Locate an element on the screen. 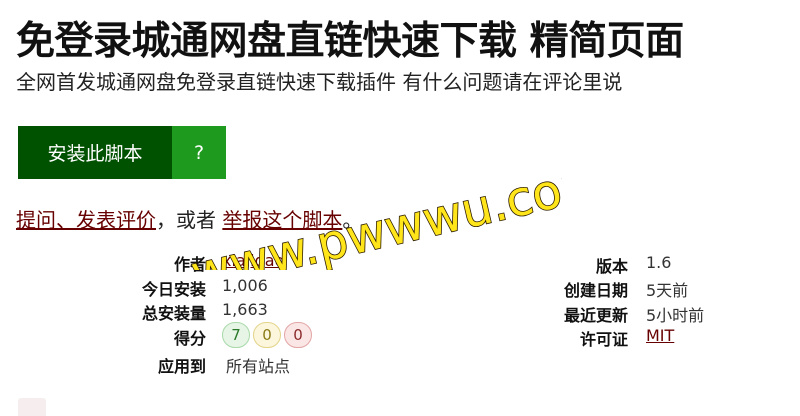 The height and width of the screenshot is (416, 800). score-label: 得分 is located at coordinates (189, 338).